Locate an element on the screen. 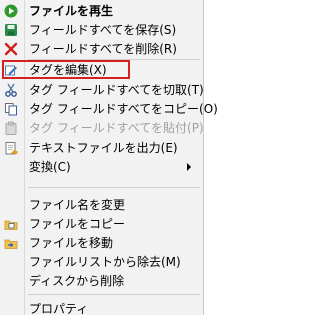 This screenshot has width=320, height=319. menu-item-move-file: ファイルを移動 is located at coordinates (101, 243).